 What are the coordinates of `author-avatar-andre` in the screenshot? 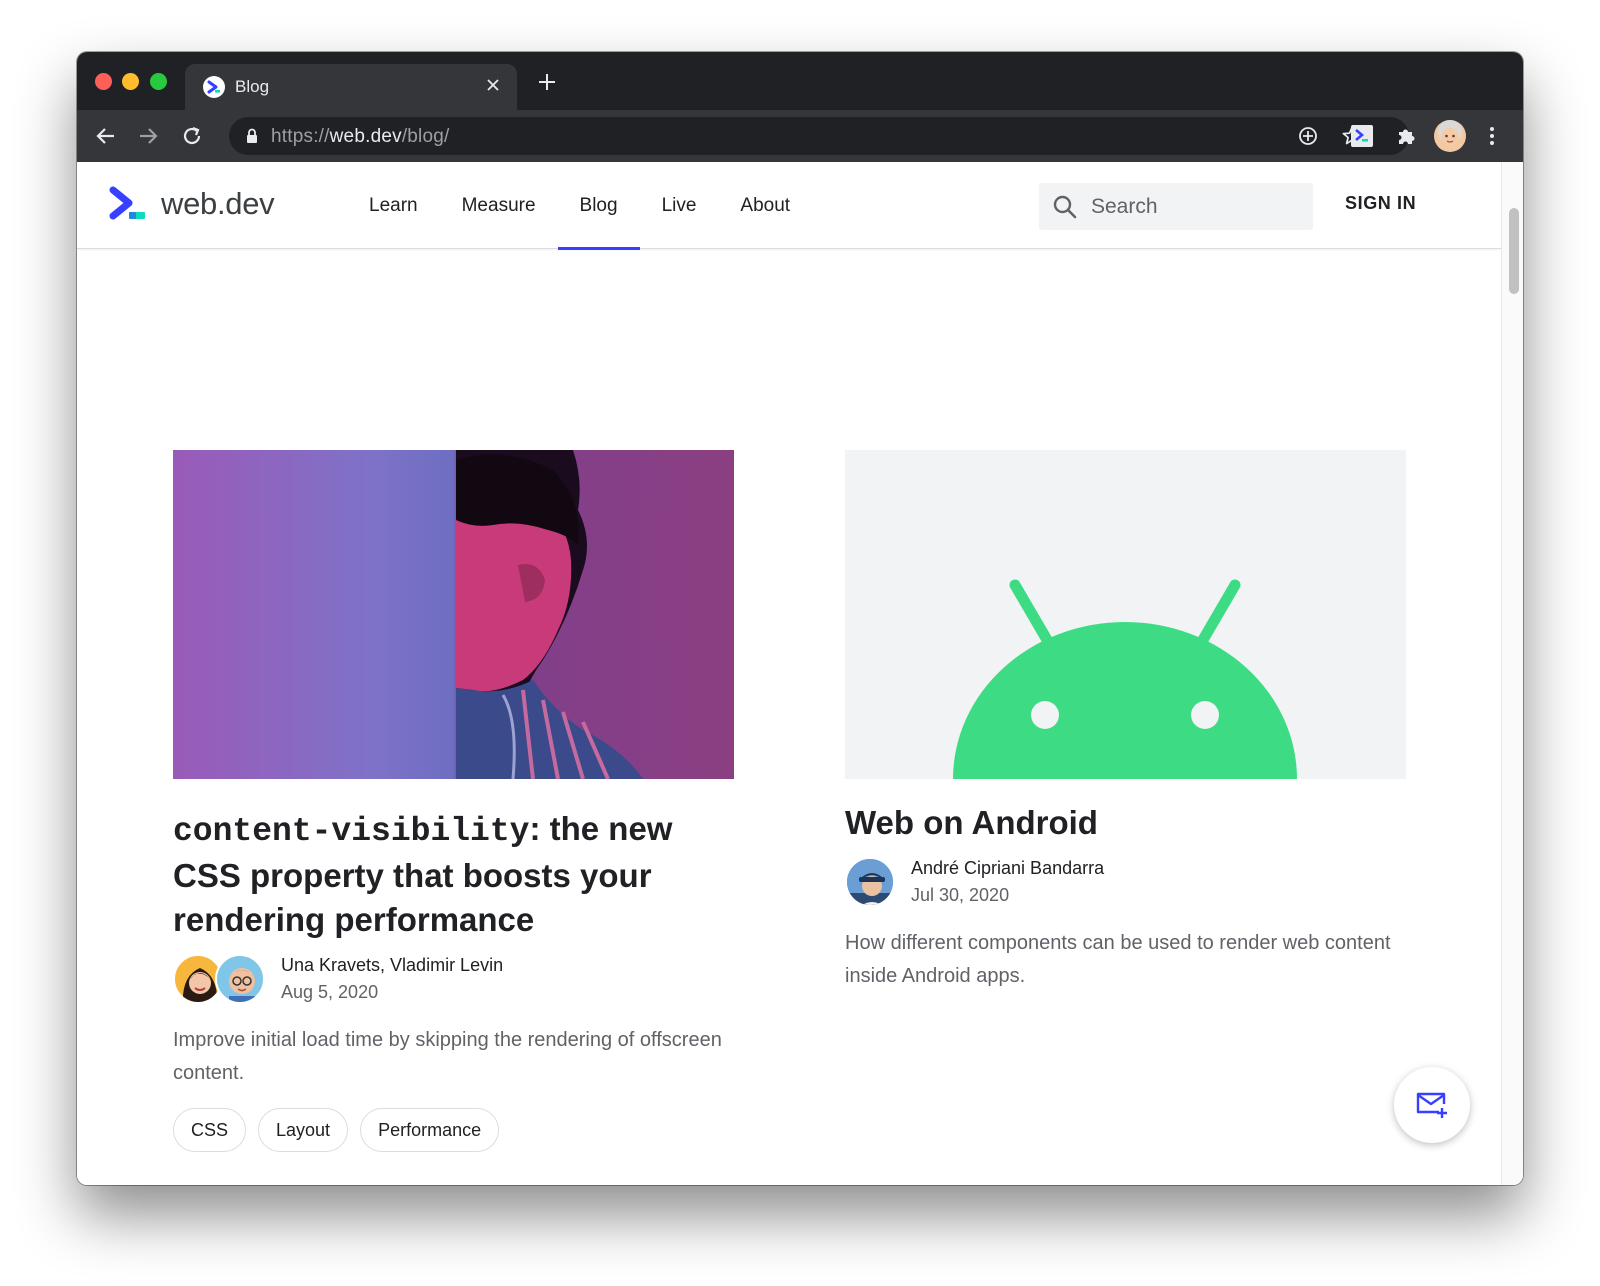 It's located at (870, 882).